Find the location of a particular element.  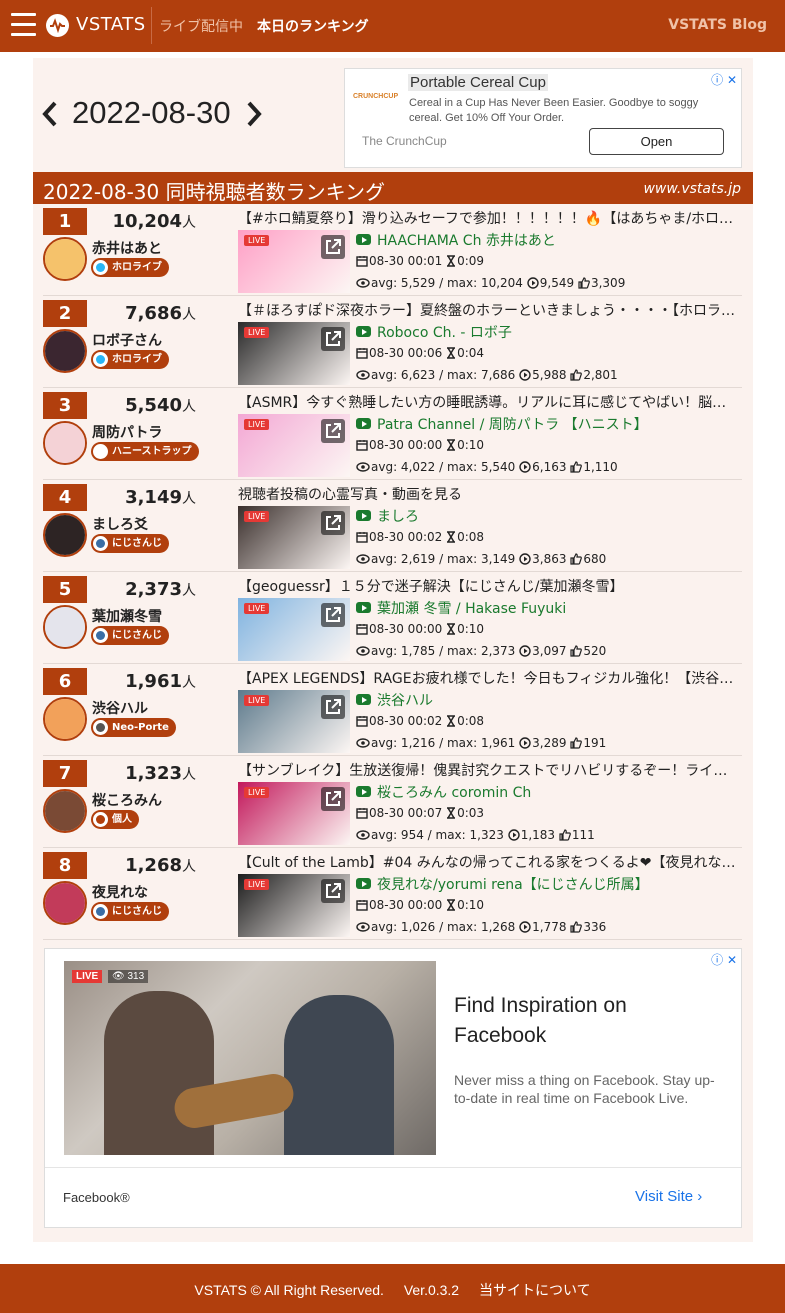

channel-link: ましろ is located at coordinates (387, 516).